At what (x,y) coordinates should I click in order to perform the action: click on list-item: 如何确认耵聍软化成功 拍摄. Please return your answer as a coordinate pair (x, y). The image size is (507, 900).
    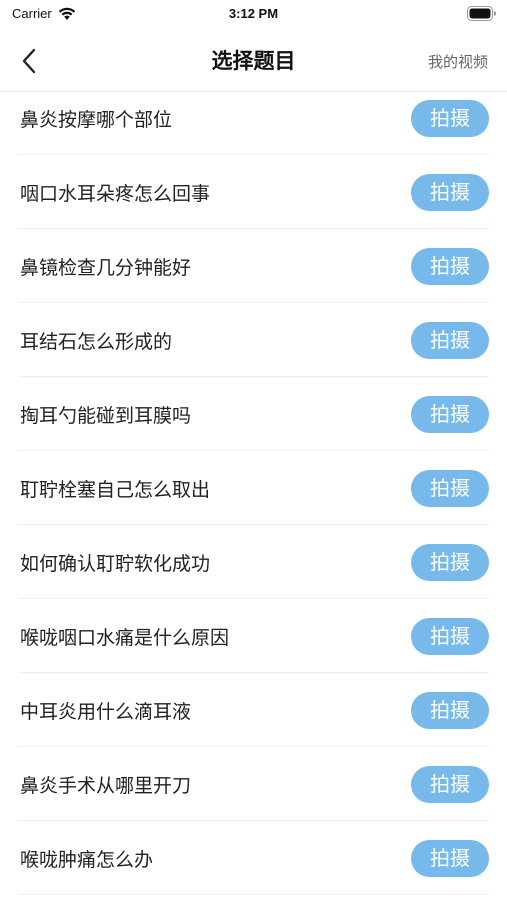
    Looking at the image, I should click on (253, 562).